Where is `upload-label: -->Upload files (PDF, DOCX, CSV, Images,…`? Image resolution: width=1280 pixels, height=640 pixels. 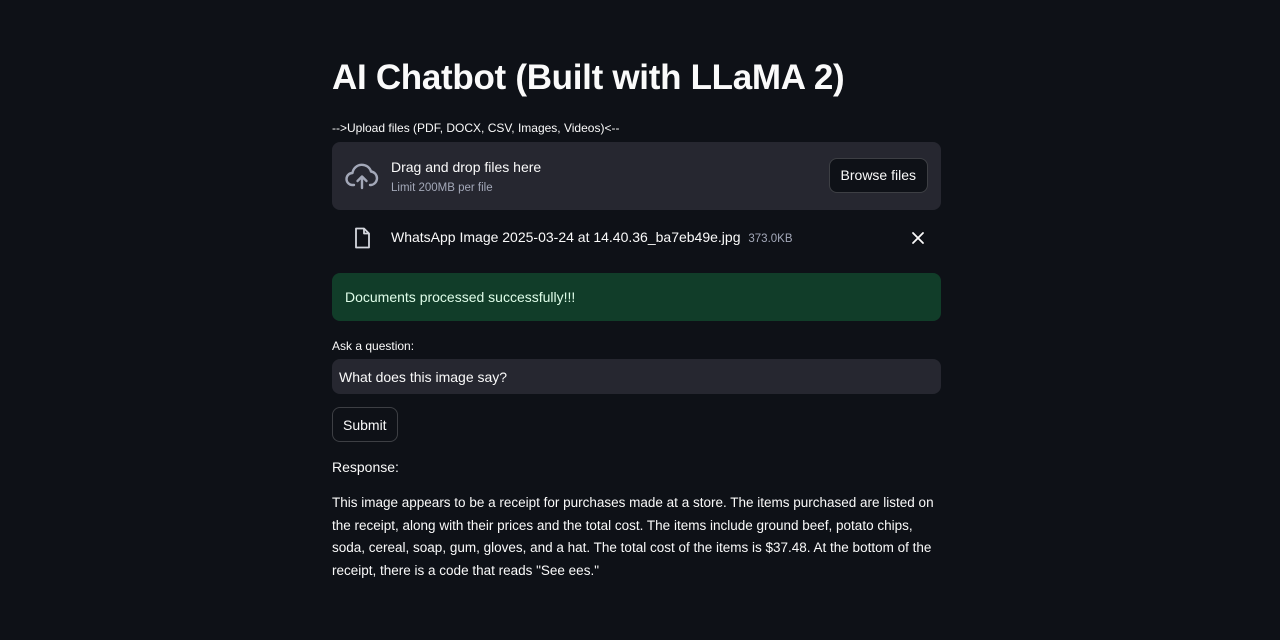 upload-label: -->Upload files (PDF, DOCX, CSV, Images,… is located at coordinates (476, 128).